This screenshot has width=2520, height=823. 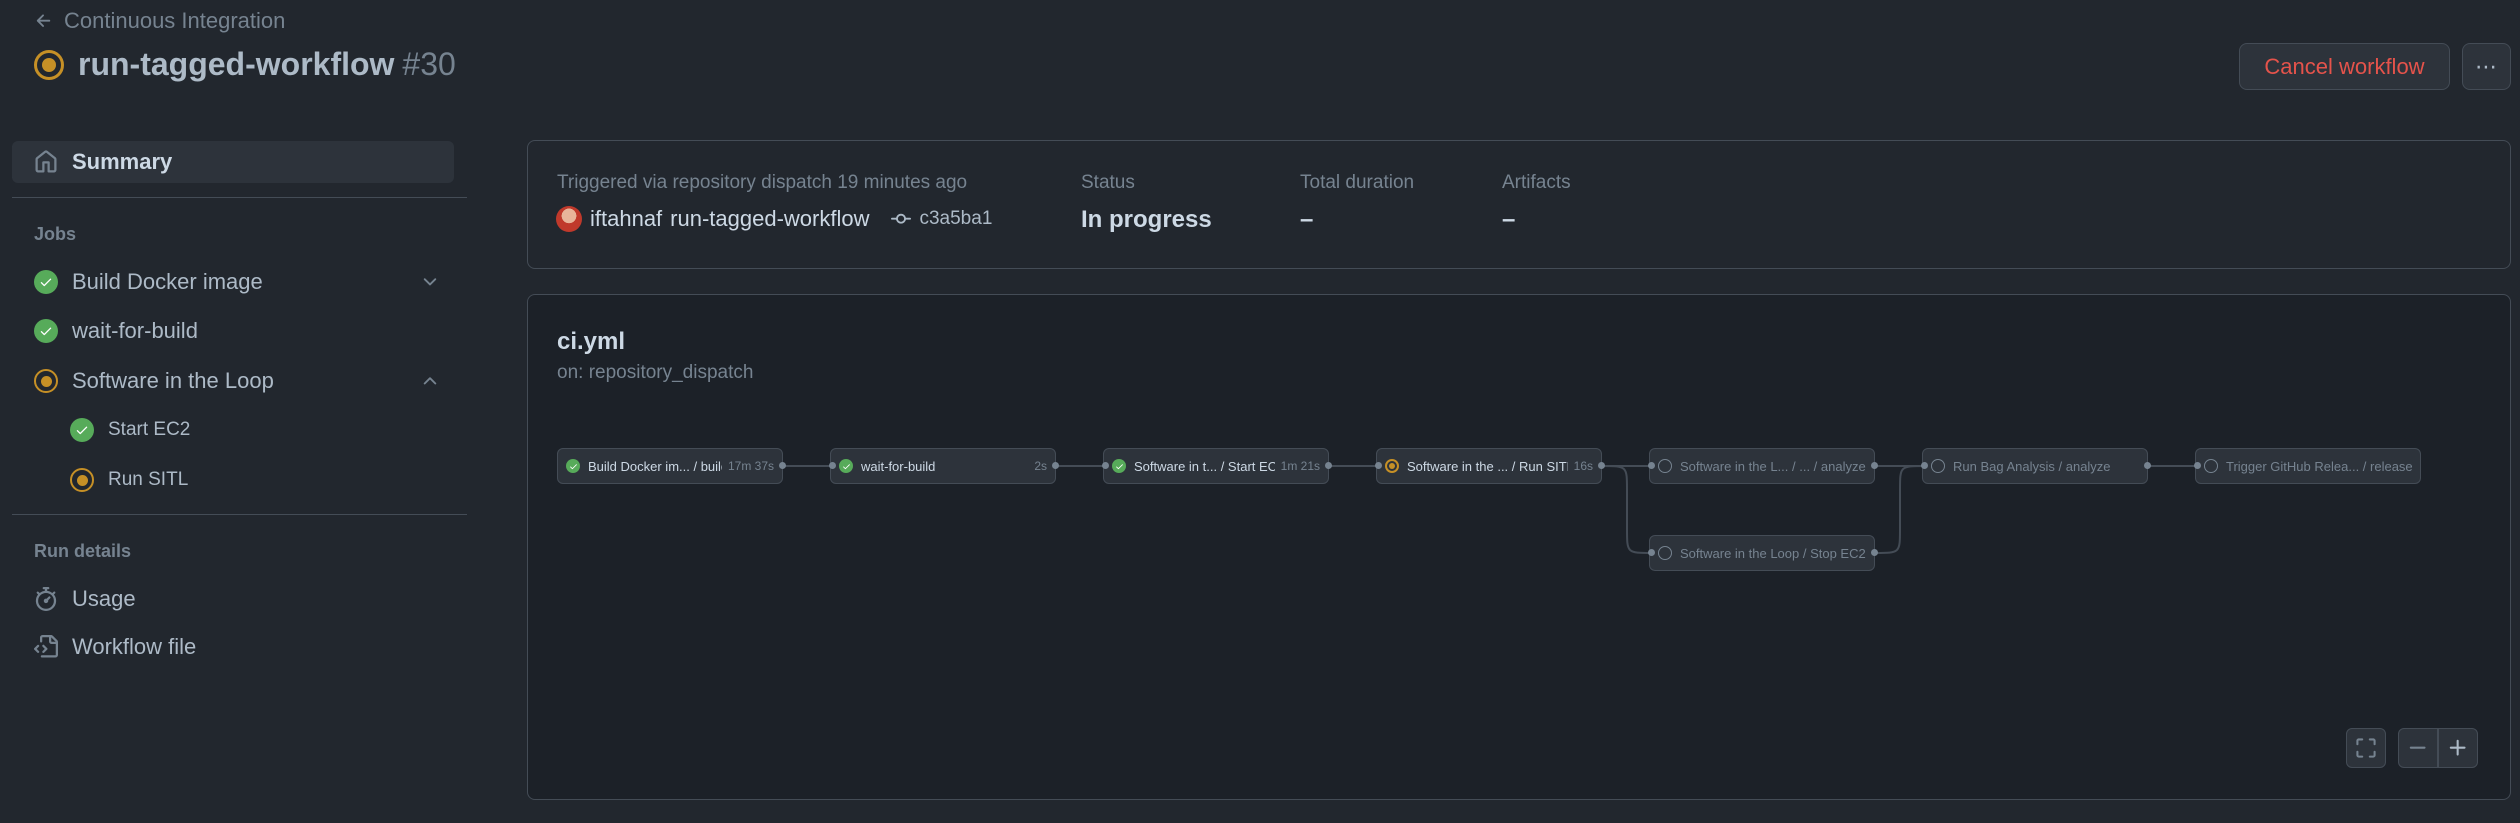 What do you see at coordinates (2319, 466) in the screenshot?
I see `graph-node-label: Trigger GitHub Relea... / release` at bounding box center [2319, 466].